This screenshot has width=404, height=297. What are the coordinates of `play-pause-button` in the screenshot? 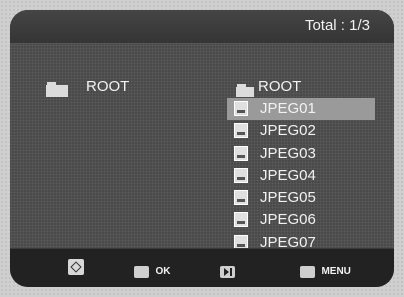 It's located at (227, 272).